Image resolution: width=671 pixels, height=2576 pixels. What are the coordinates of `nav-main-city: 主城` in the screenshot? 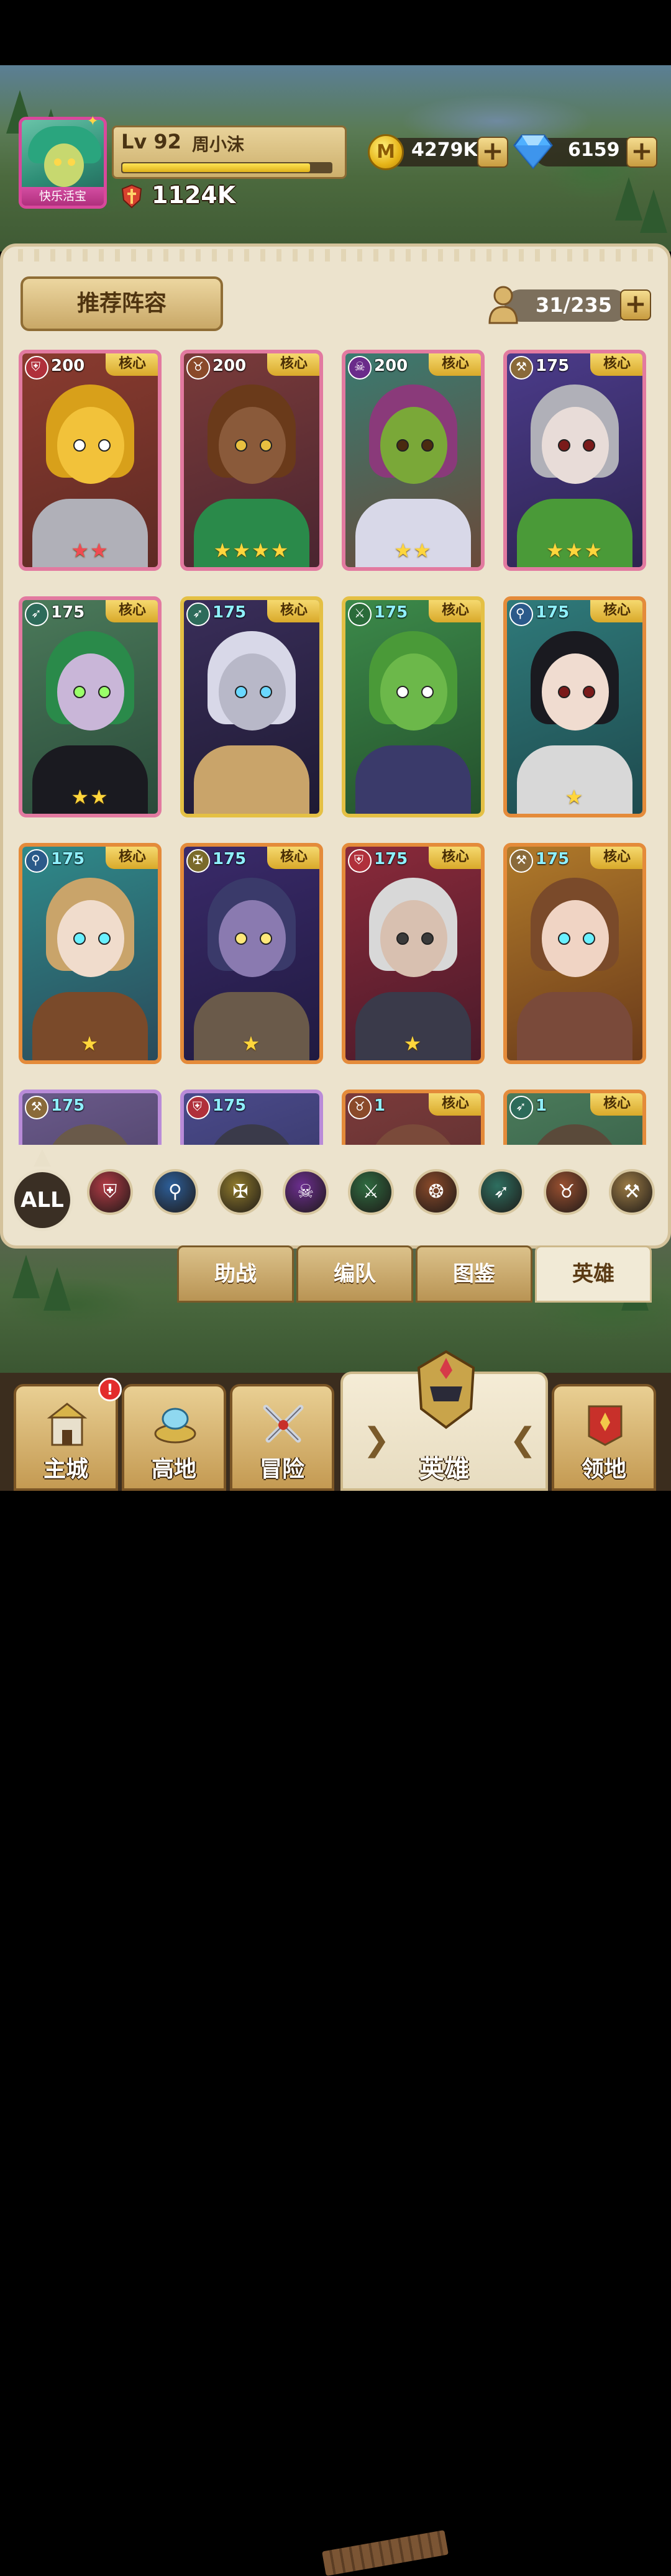 It's located at (66, 1437).